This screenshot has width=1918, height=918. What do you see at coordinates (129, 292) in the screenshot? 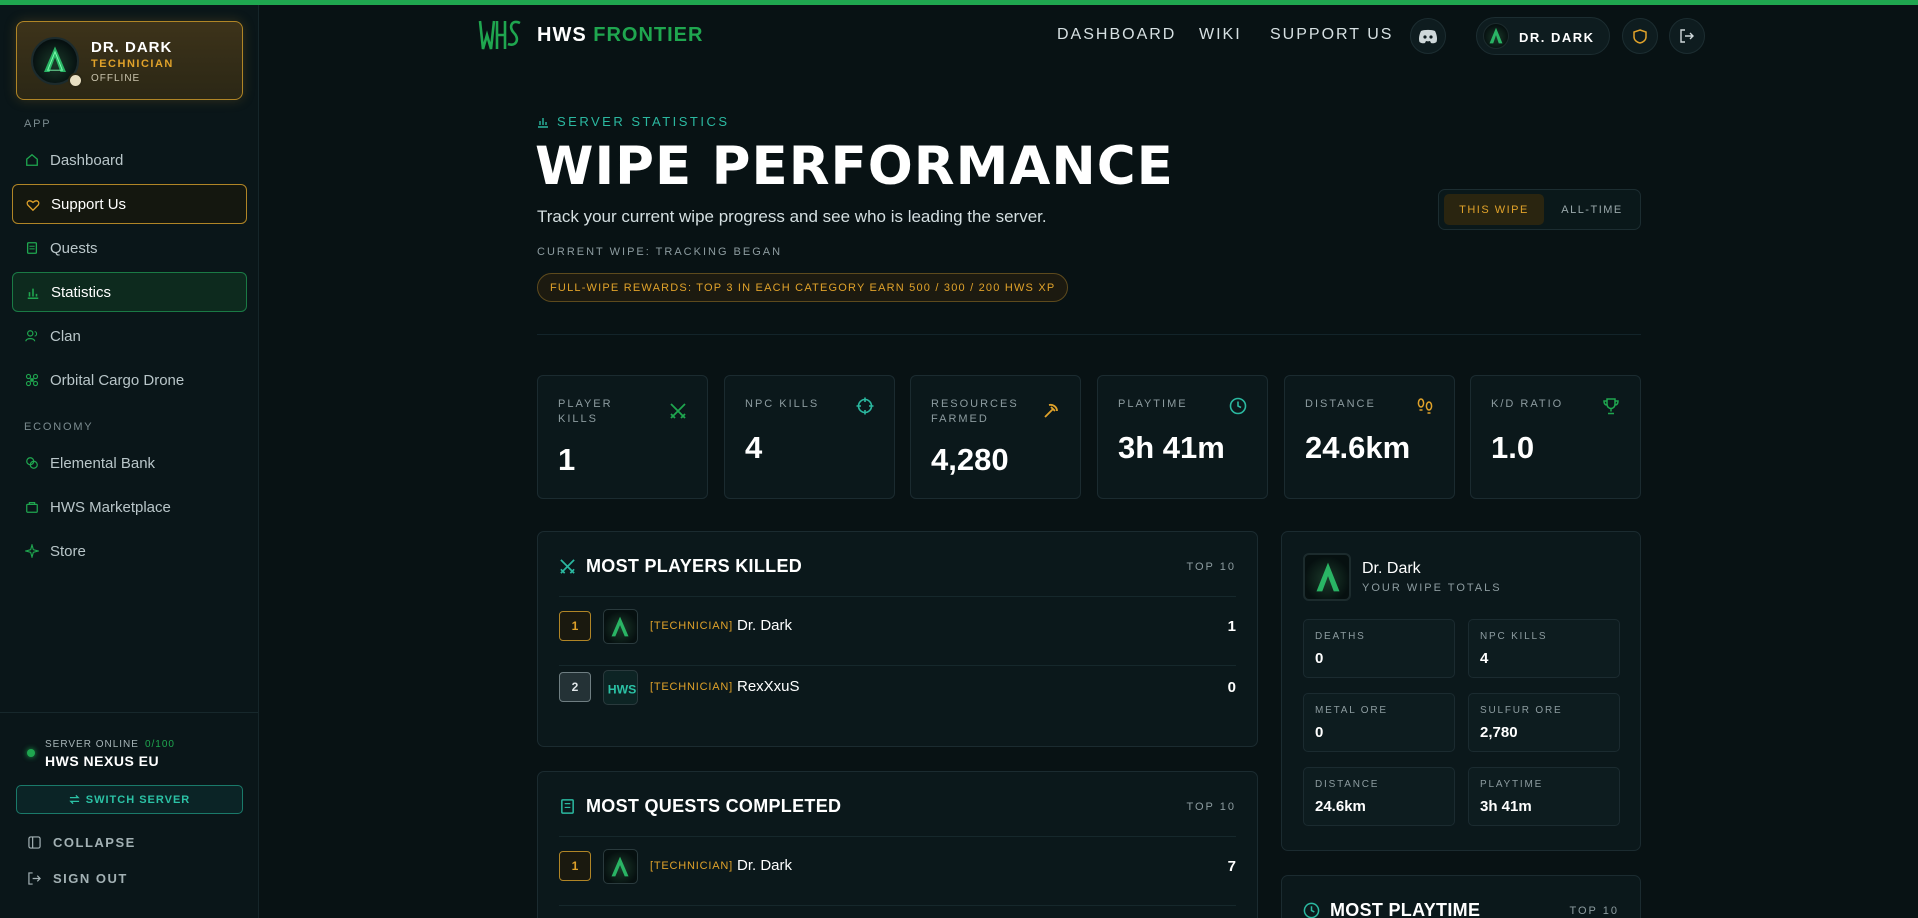
I see `sidebar-item-statistics: Statistics` at bounding box center [129, 292].